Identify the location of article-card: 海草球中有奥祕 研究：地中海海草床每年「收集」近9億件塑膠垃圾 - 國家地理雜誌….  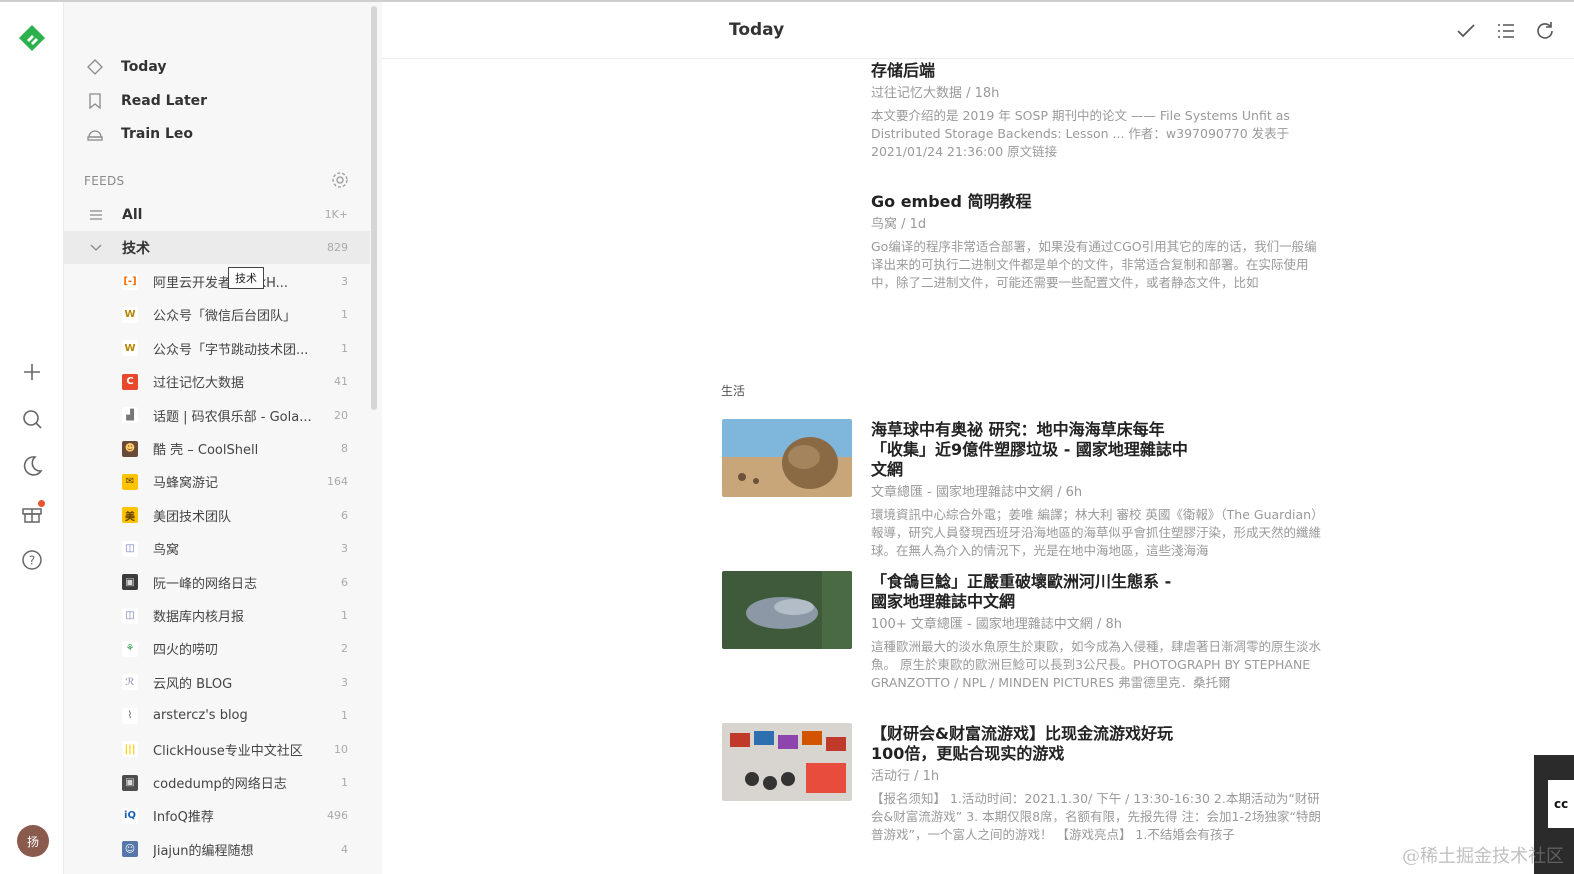
(1096, 490).